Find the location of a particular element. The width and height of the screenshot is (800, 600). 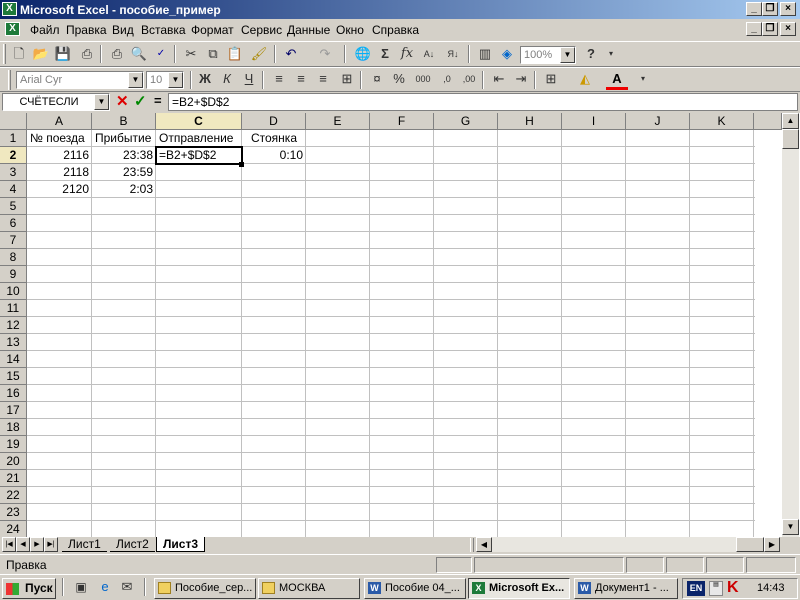

menu-data: Данные is located at coordinates (308, 30).